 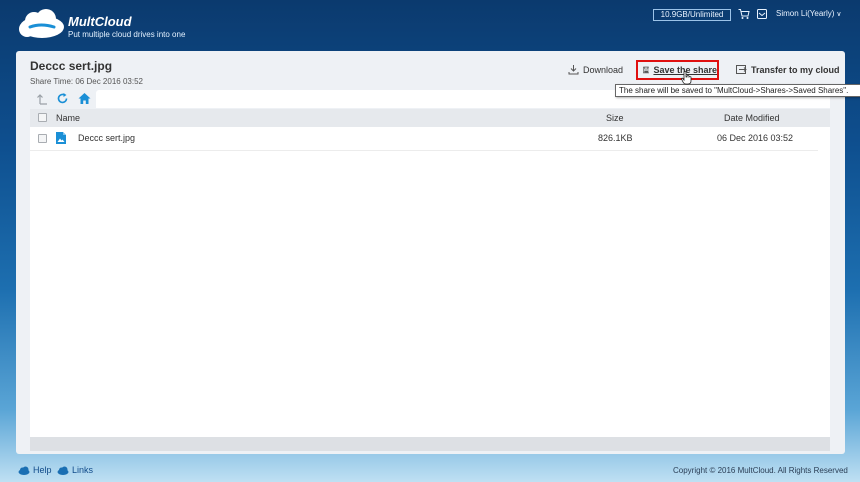 I want to click on help-cloud-icon, so click(x=24, y=470).